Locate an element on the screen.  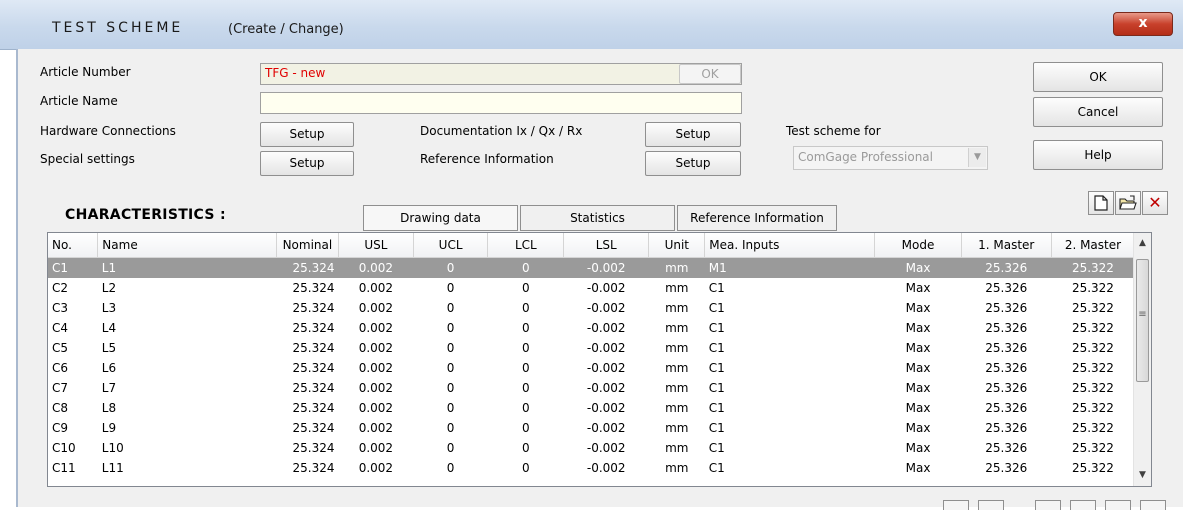
row-name-cell: L10 is located at coordinates (187, 448).